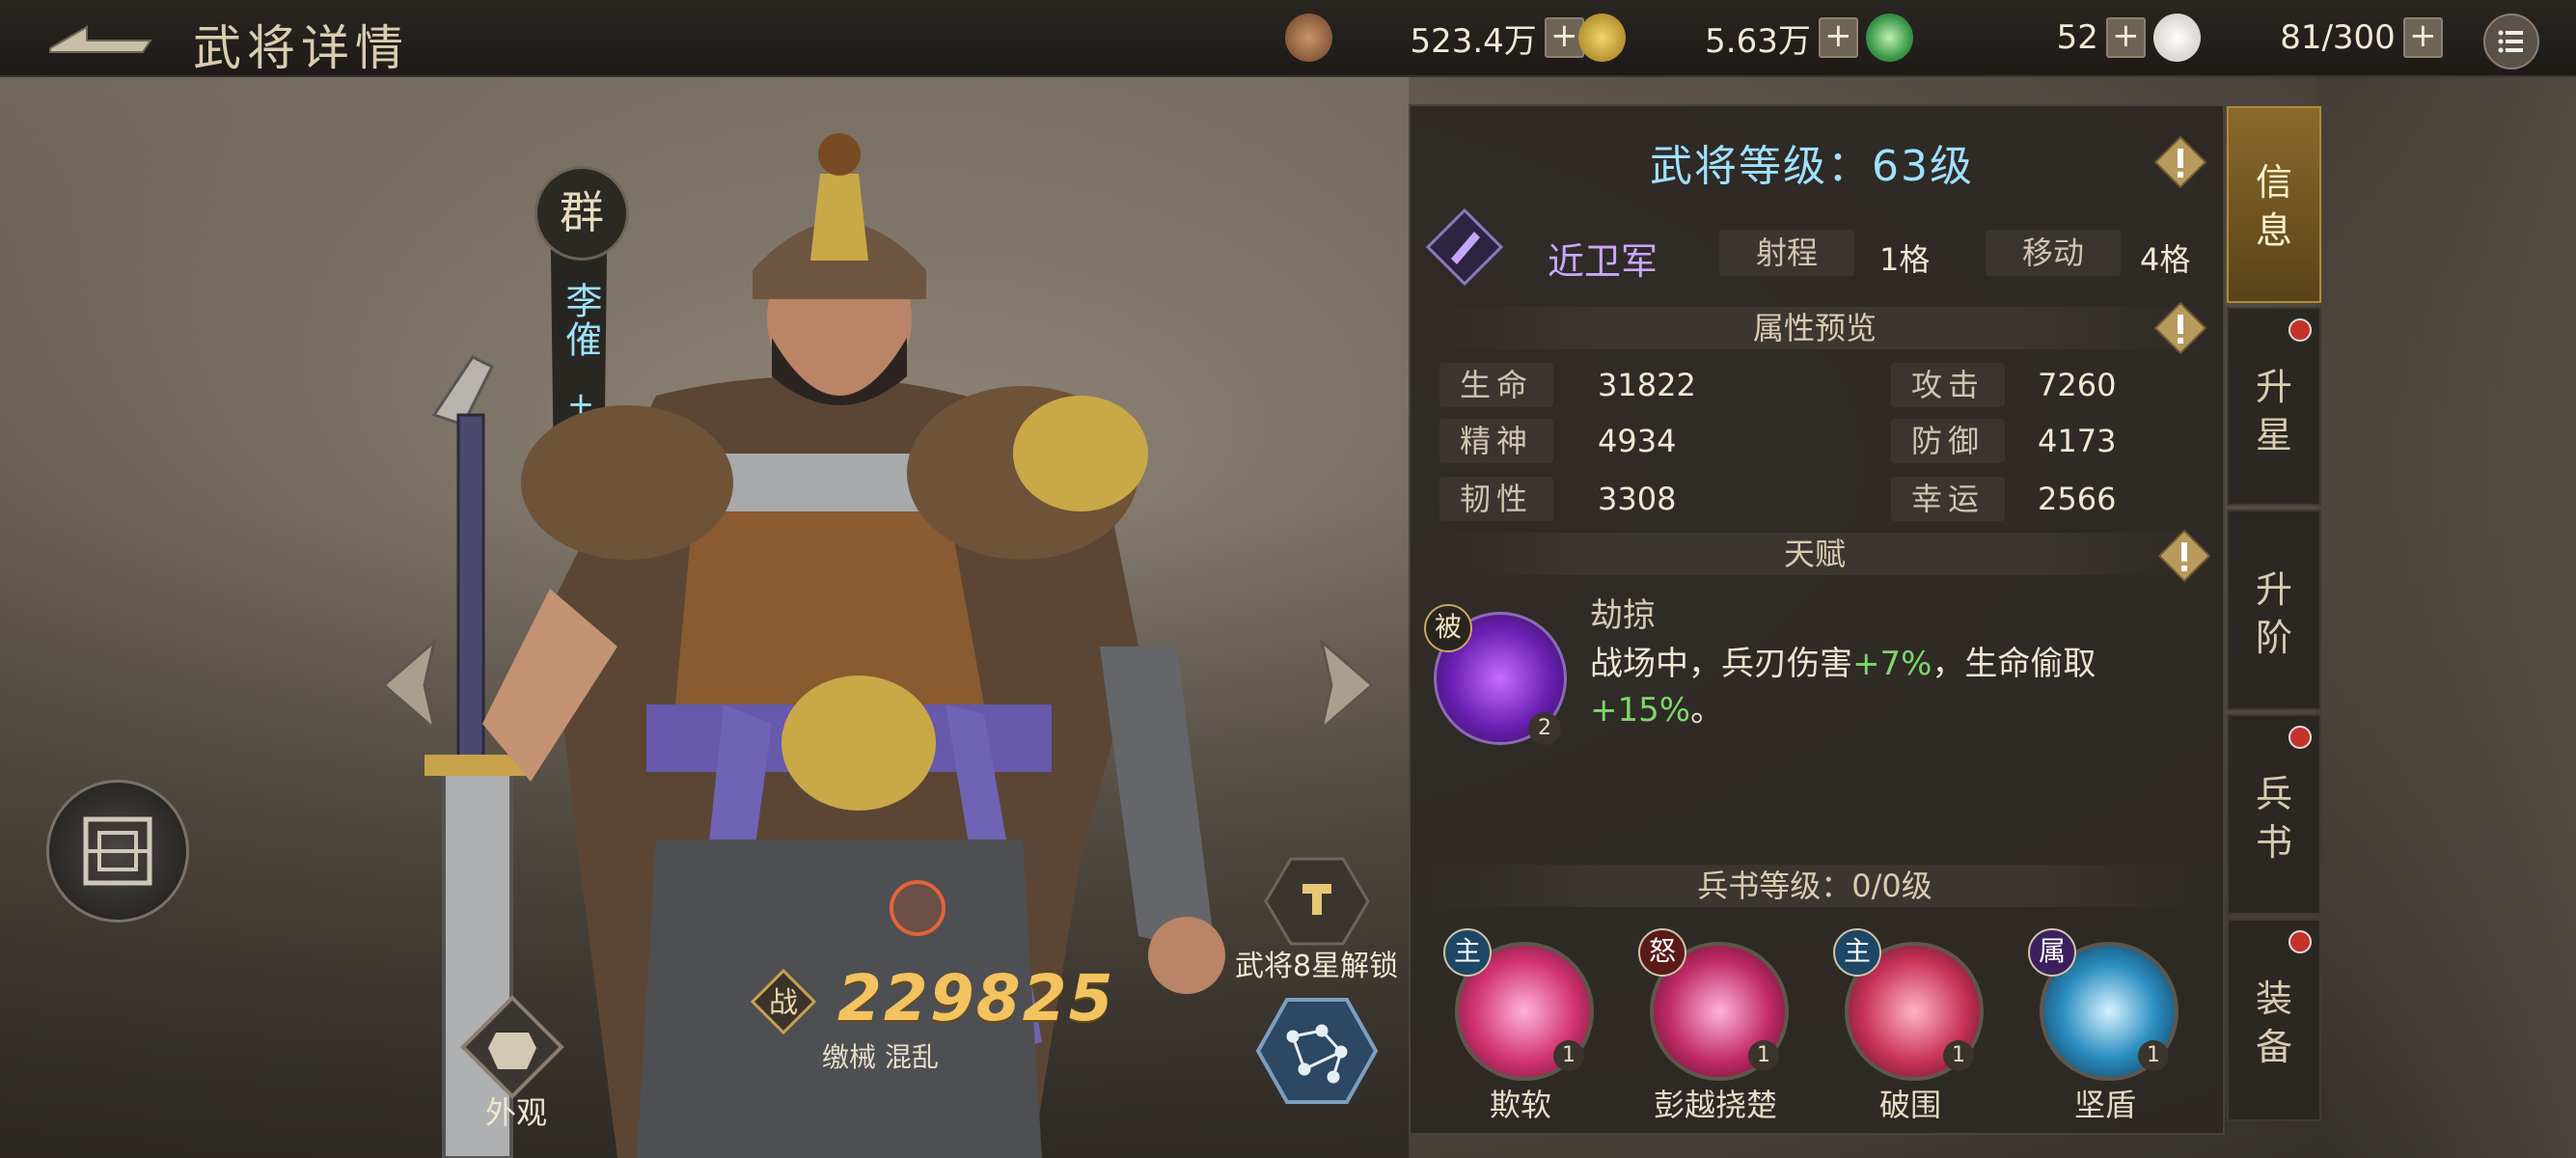  Describe the element at coordinates (1812, 166) in the screenshot. I see `hero-level-title: 武将等级：63级` at that location.